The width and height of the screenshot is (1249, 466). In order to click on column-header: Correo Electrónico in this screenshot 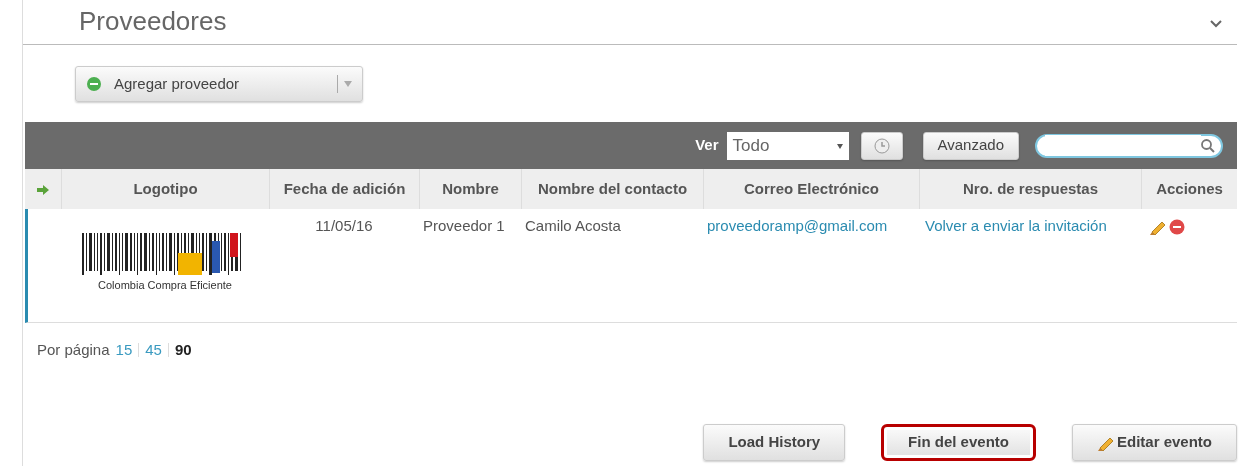, I will do `click(811, 189)`.